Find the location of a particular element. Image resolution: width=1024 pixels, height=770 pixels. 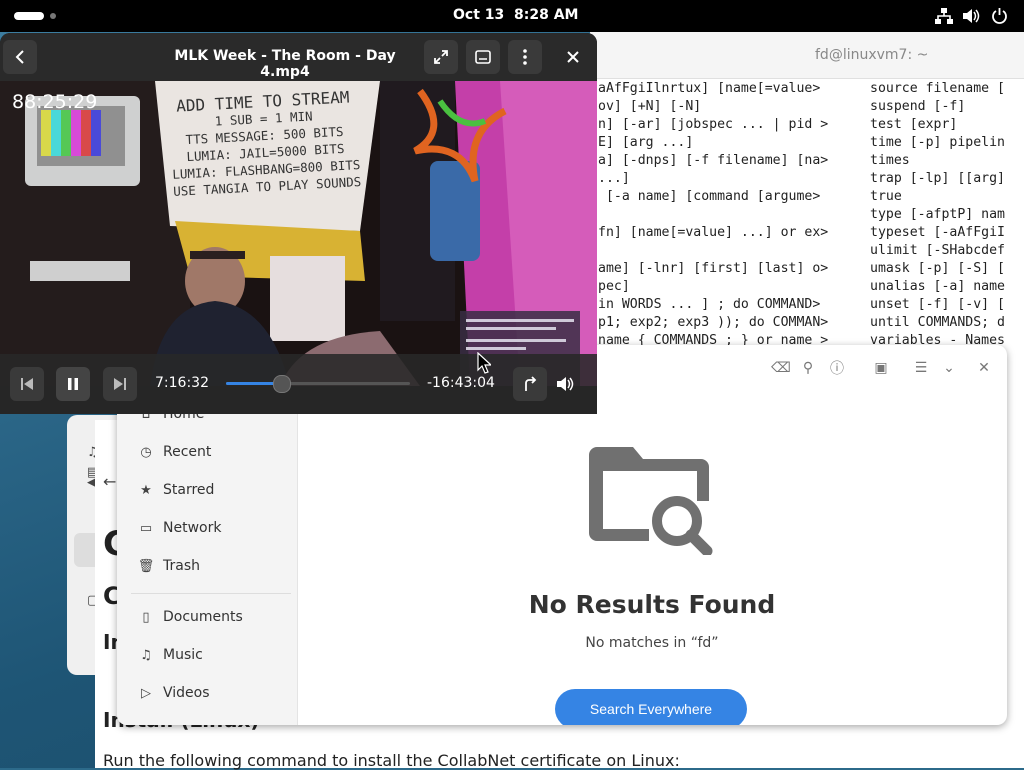

video-icon: ▷ is located at coordinates (146, 693).